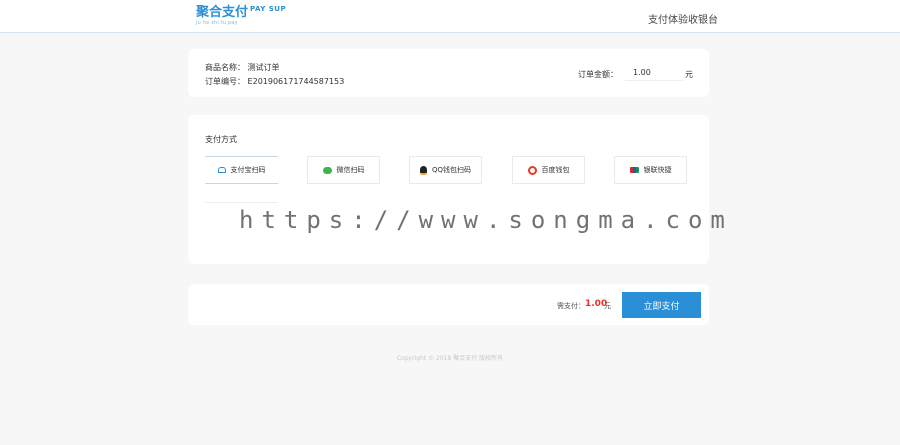 This screenshot has width=900, height=445. Describe the element at coordinates (225, 67) in the screenshot. I see `product-label: 商品名称：` at that location.